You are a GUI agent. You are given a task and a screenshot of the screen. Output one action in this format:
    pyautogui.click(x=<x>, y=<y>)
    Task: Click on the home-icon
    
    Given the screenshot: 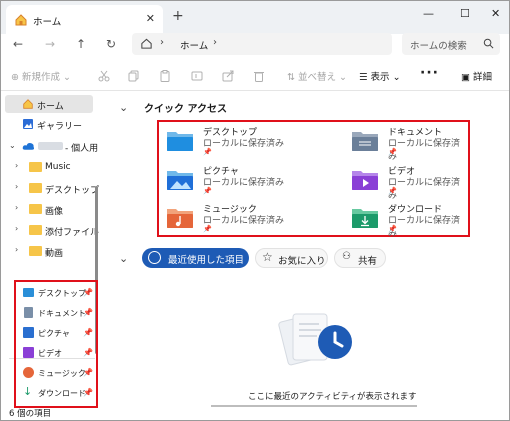 What is the action you would take?
    pyautogui.click(x=21, y=20)
    